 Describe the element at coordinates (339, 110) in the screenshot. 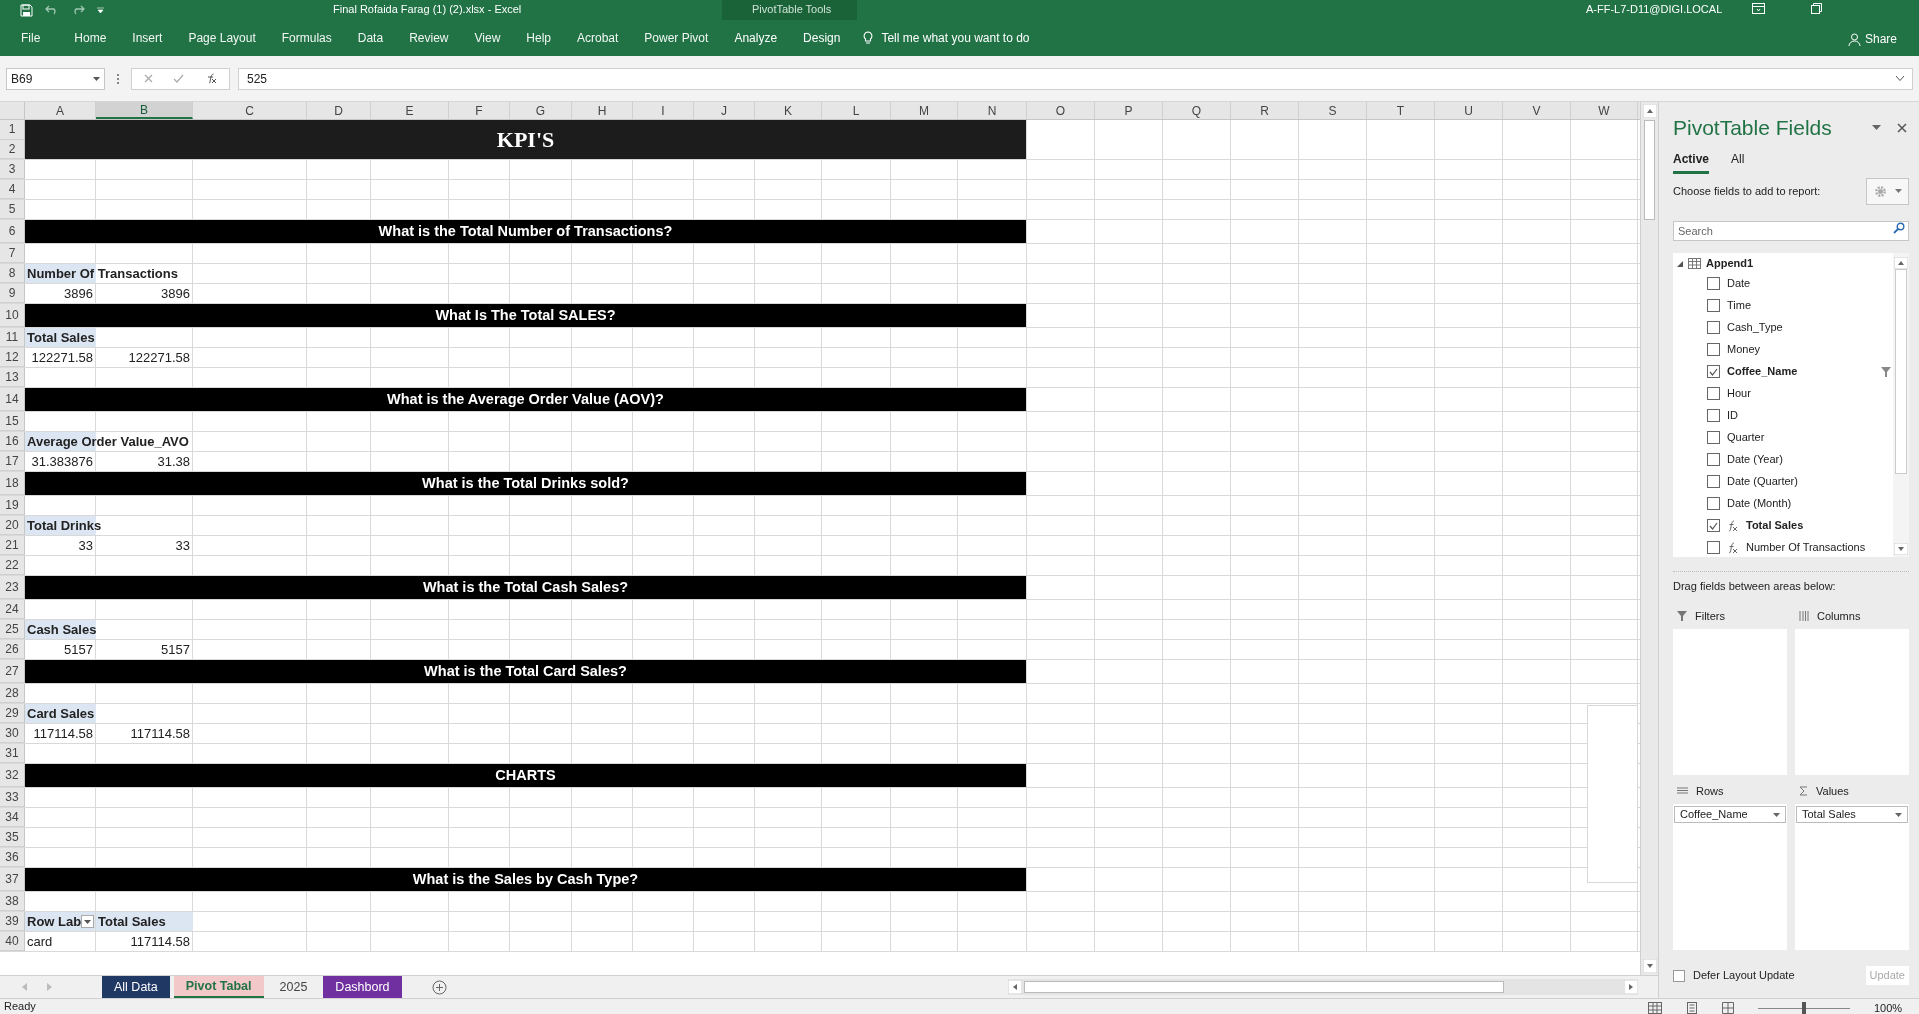

I see `column-header: D` at that location.